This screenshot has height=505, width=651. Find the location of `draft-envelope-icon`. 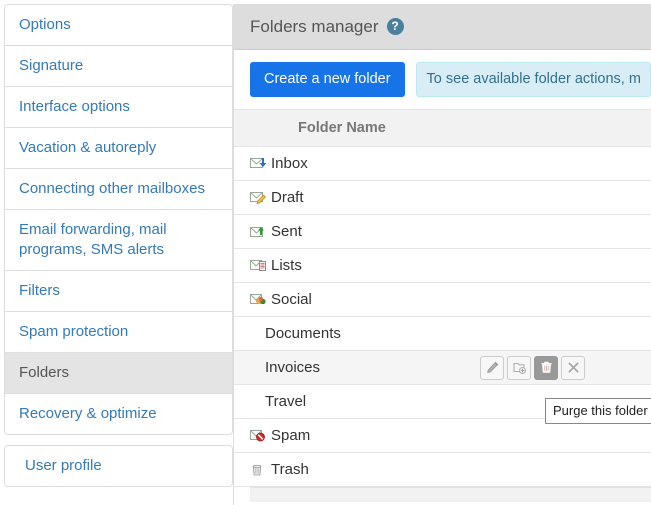

draft-envelope-icon is located at coordinates (258, 198).